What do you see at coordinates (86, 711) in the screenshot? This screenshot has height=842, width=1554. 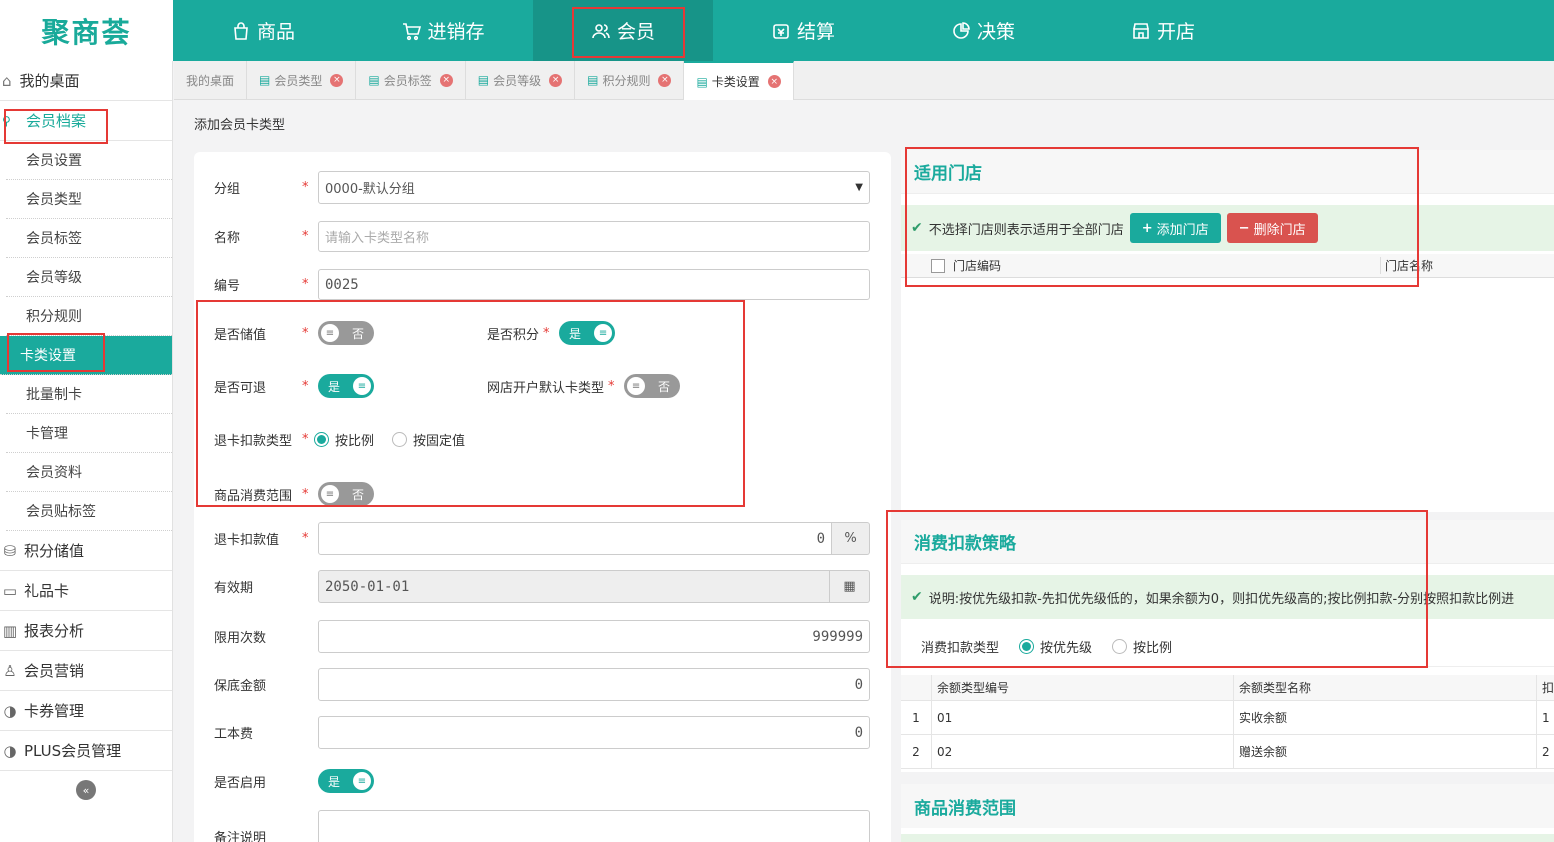 I see `sidebar-item-coupons: ◑ 卡券管理` at bounding box center [86, 711].